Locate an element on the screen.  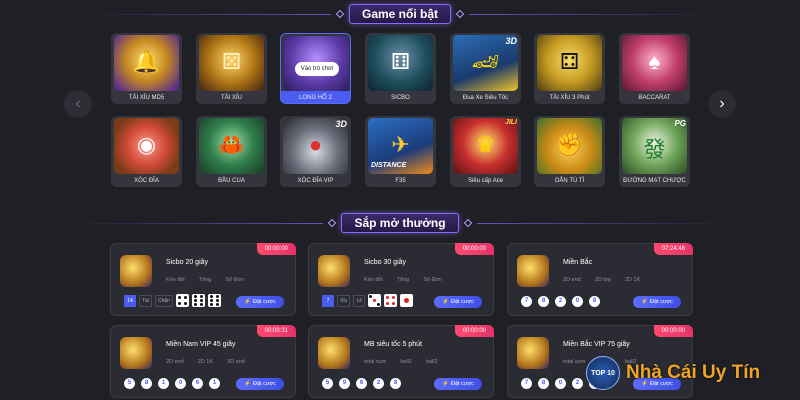
result-balls: 7 8 2 0 8 is located at coordinates (560, 301).